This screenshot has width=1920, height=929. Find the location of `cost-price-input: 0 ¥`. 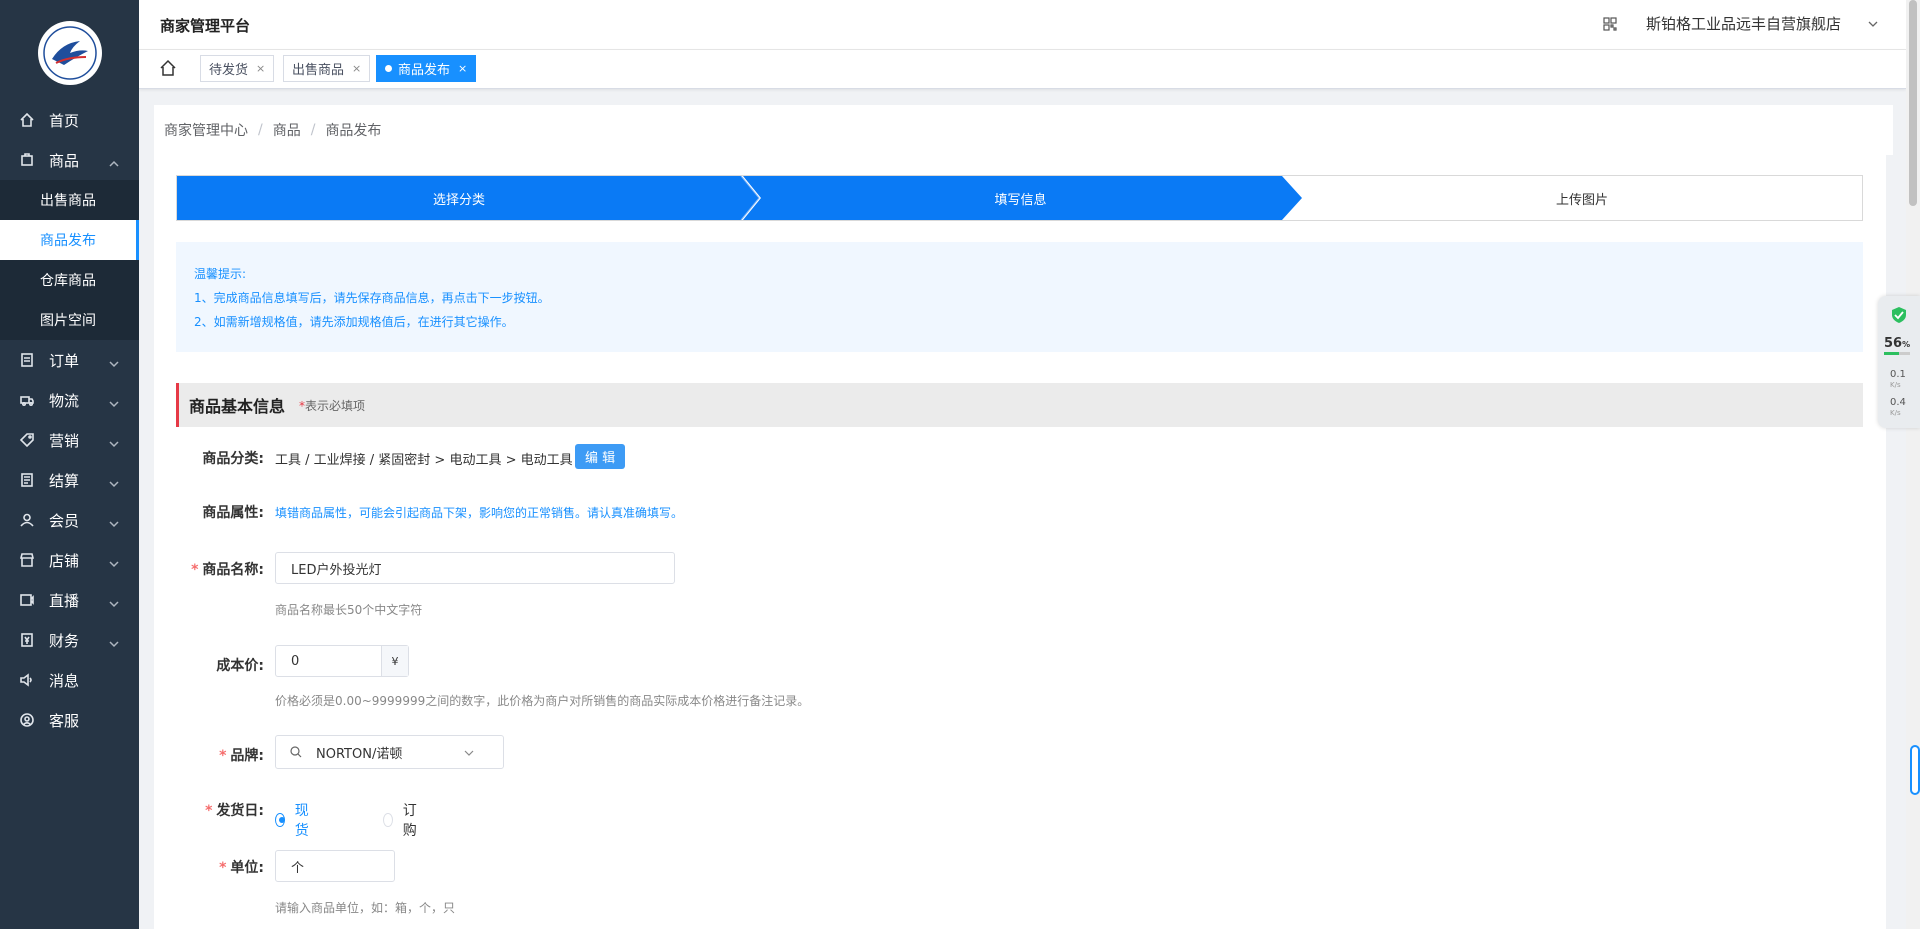

cost-price-input: 0 ¥ is located at coordinates (342, 661).